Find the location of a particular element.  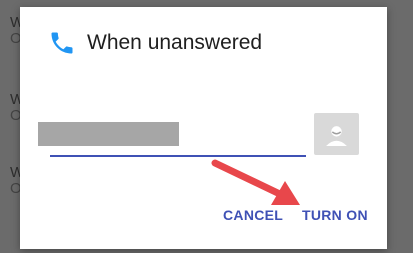

forward-number-input is located at coordinates (172, 136).